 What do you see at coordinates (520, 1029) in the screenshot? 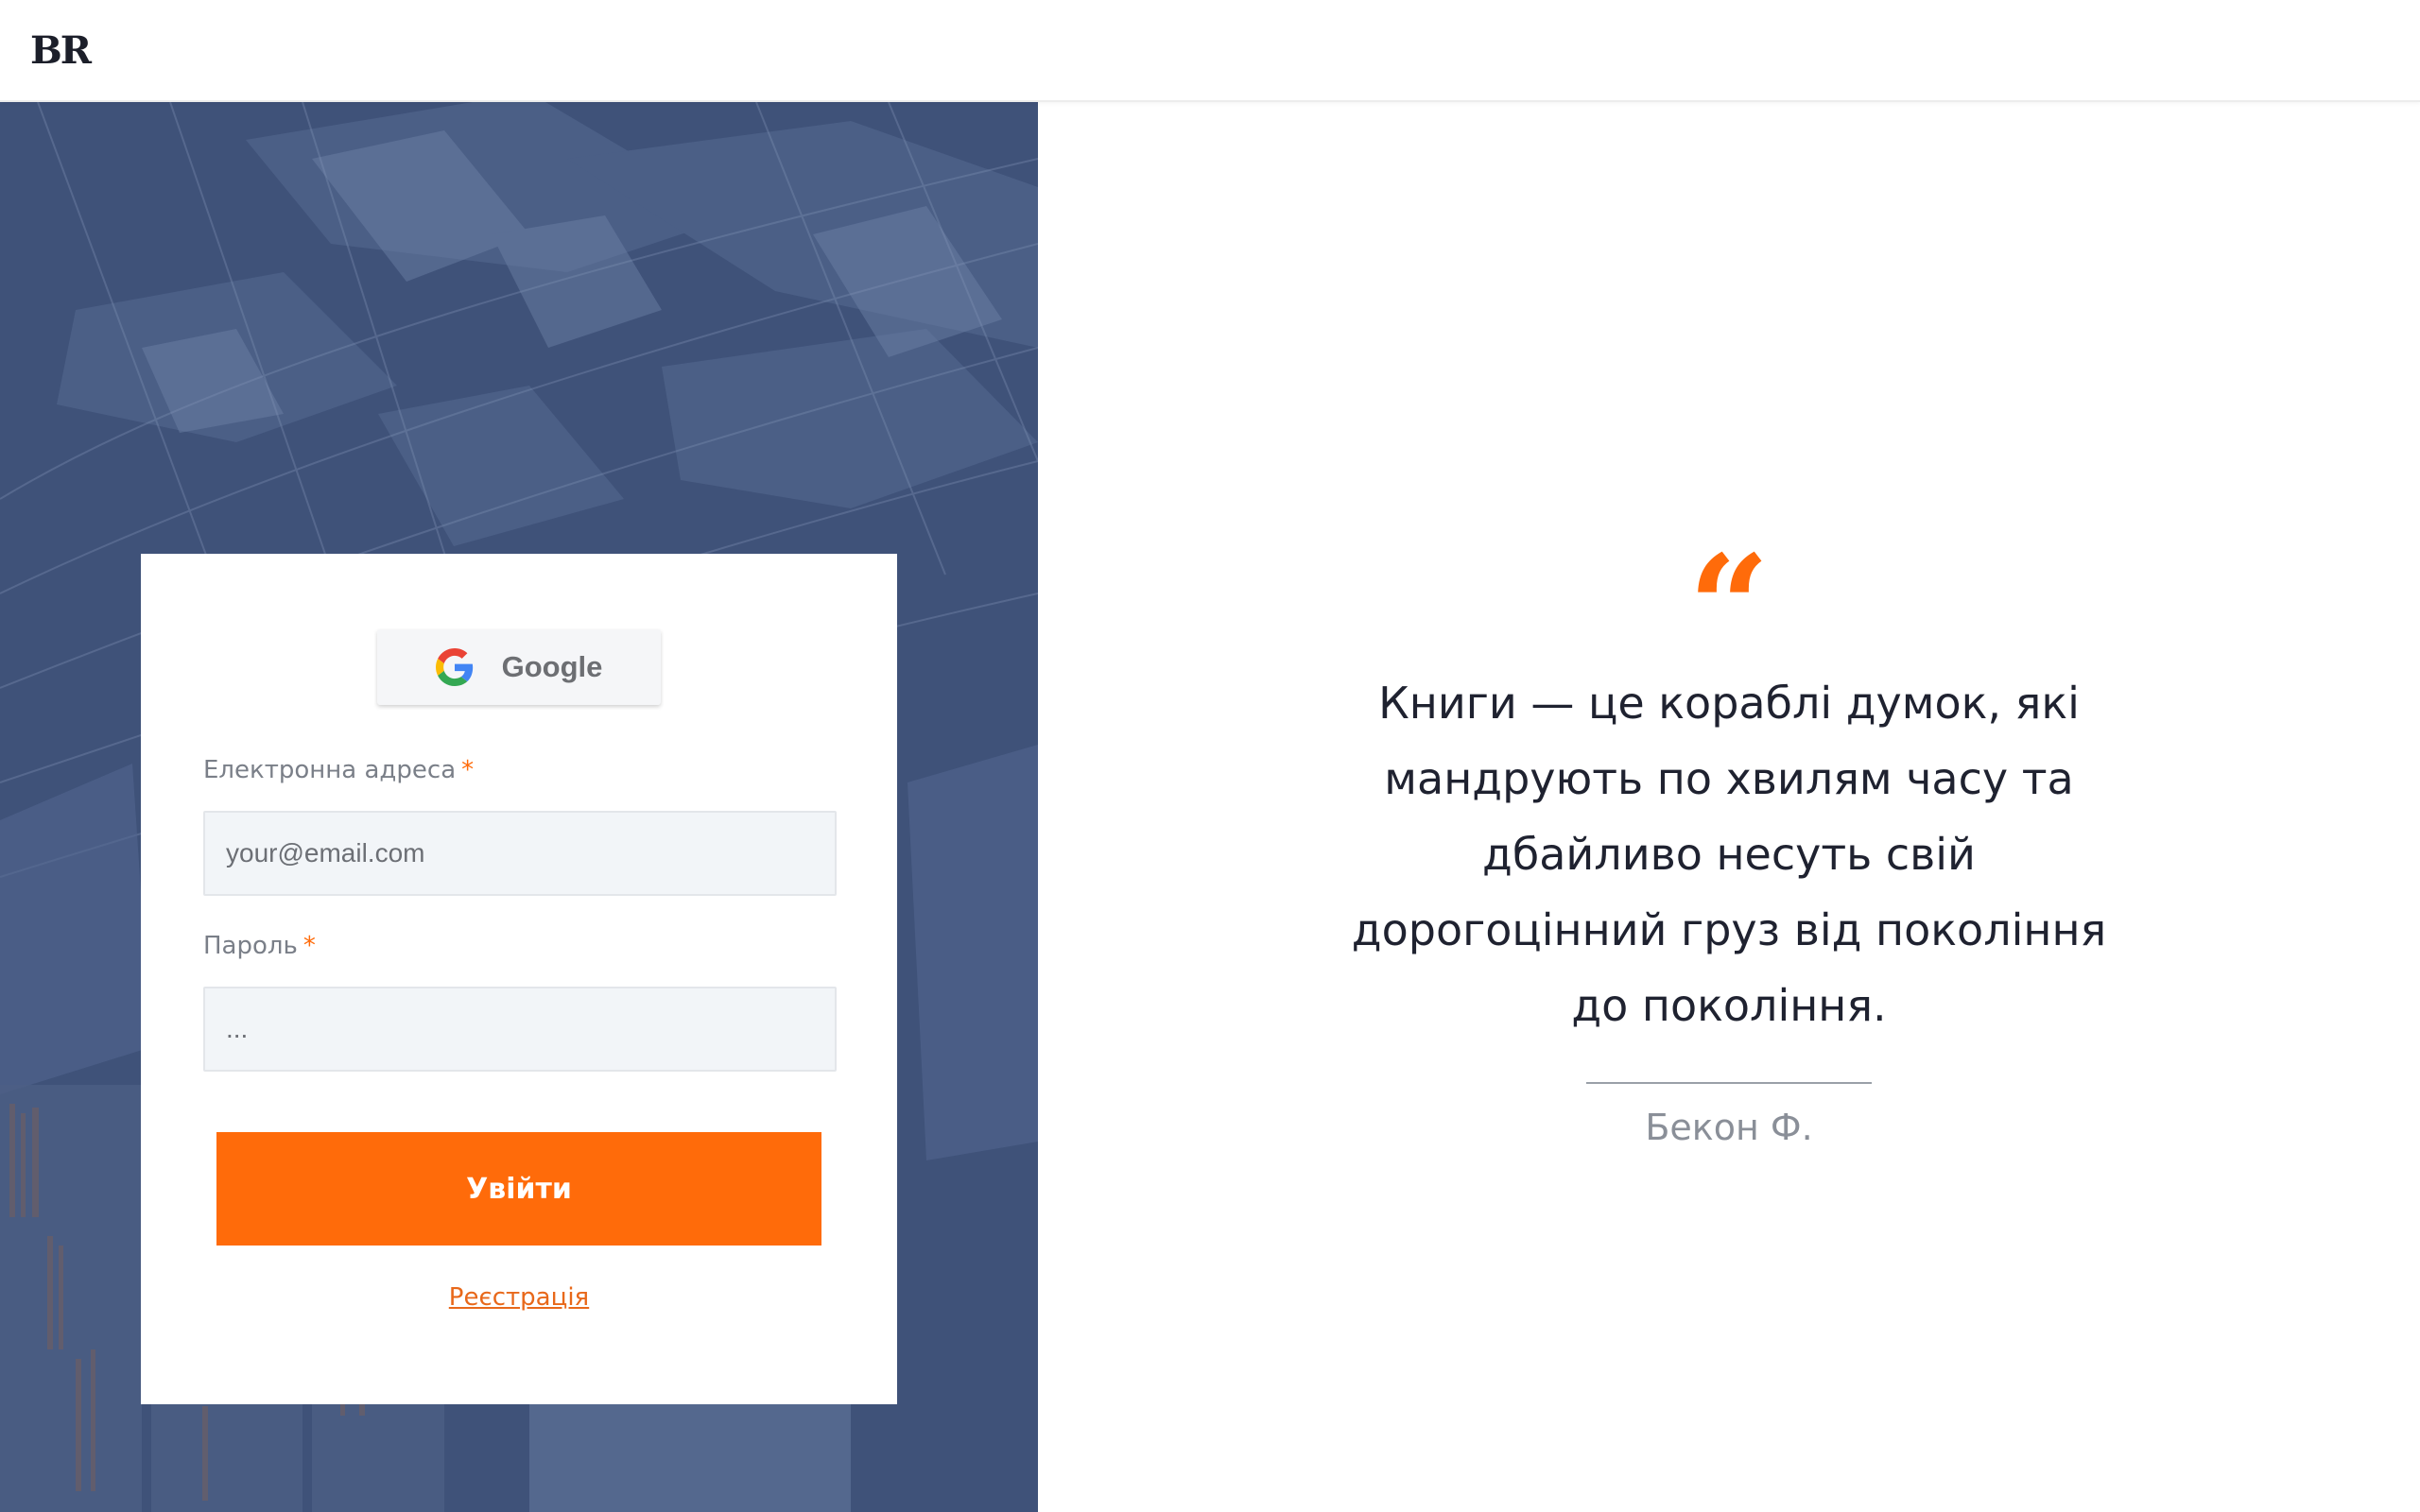
I see `password-input` at bounding box center [520, 1029].